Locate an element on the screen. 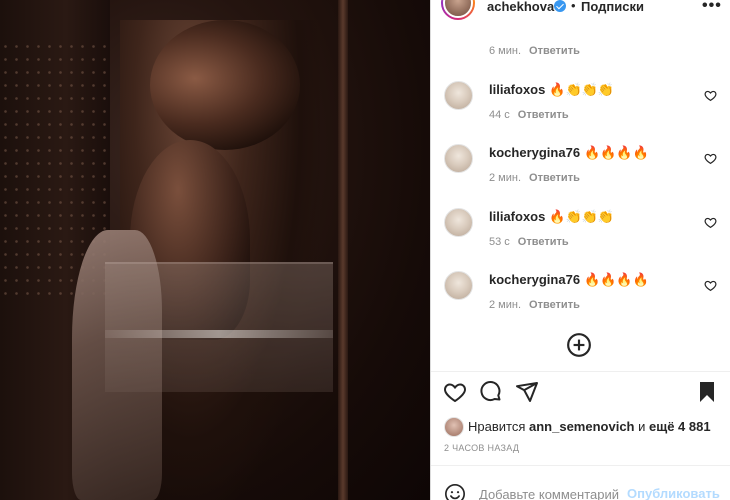 Image resolution: width=730 pixels, height=500 pixels. comment-item: liliafoxos 🔥👏👏👏 53 с Ответить is located at coordinates (580, 236).